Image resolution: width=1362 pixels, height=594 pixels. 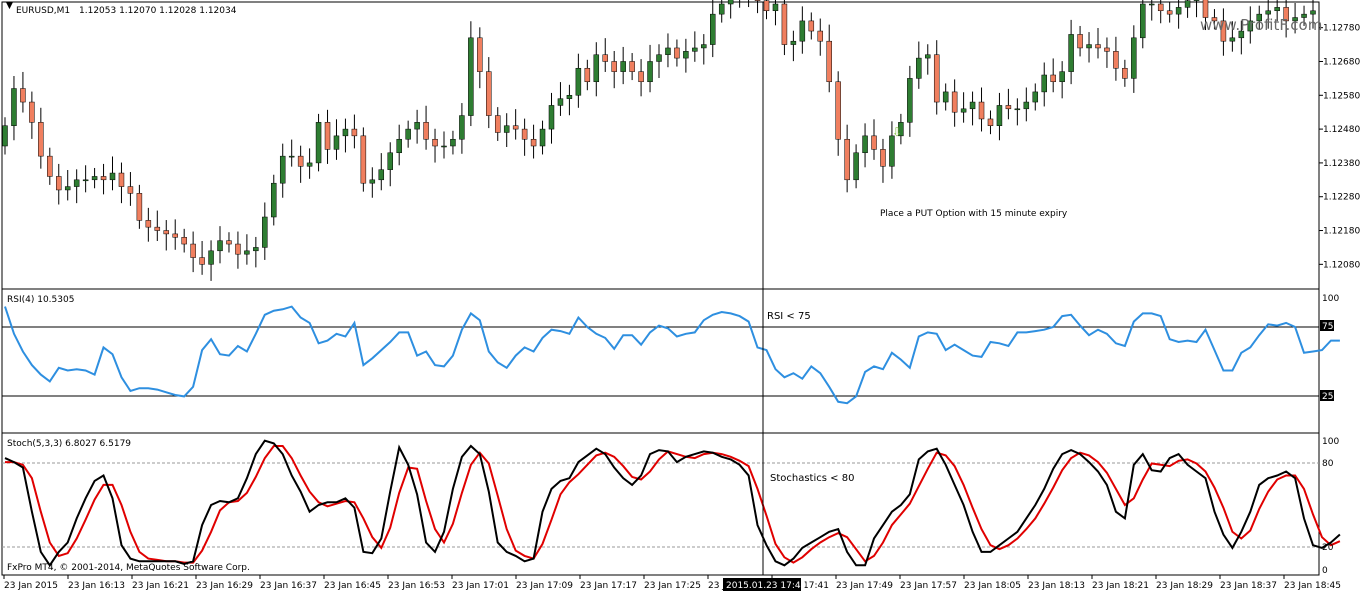 What do you see at coordinates (1312, 586) in the screenshot?
I see `time-tick-label: 23 Jan 18:45` at bounding box center [1312, 586].